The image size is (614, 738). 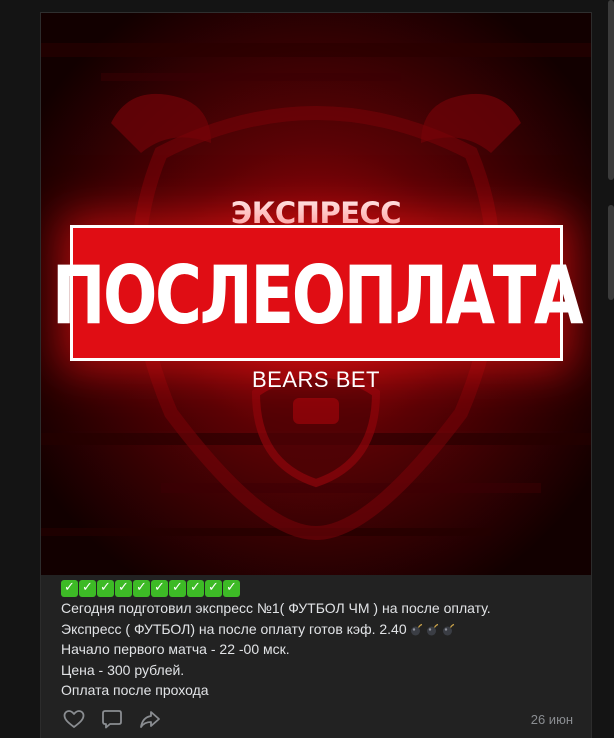 What do you see at coordinates (552, 719) in the screenshot?
I see `post-date: 26 июн` at bounding box center [552, 719].